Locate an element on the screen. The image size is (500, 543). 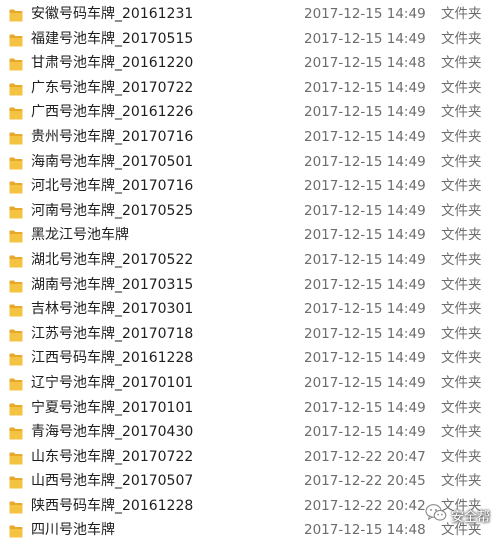
file-name: 吉林号池车牌_20170301 is located at coordinates (112, 309).